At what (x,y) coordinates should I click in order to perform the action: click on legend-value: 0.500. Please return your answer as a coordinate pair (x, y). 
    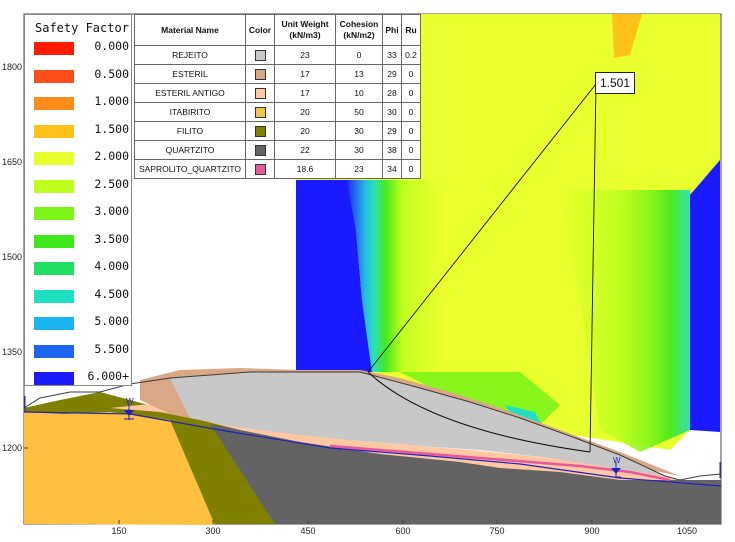
    Looking at the image, I should click on (111, 73).